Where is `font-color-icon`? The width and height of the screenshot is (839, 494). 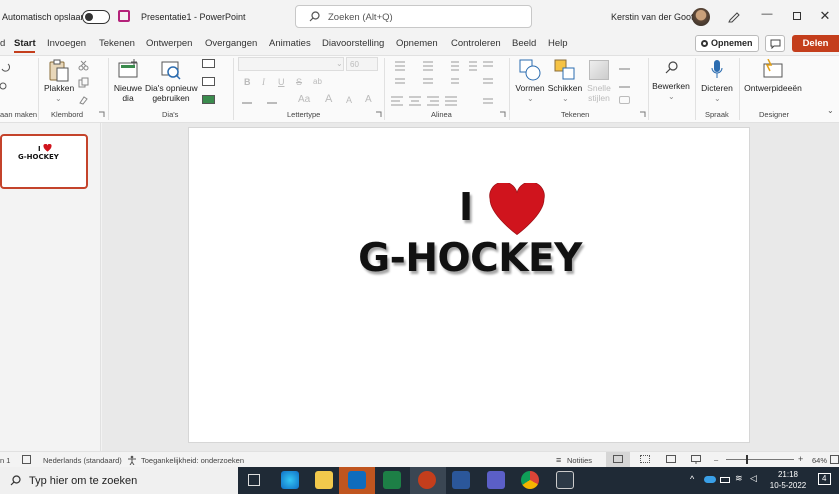 font-color-icon is located at coordinates (272, 100).